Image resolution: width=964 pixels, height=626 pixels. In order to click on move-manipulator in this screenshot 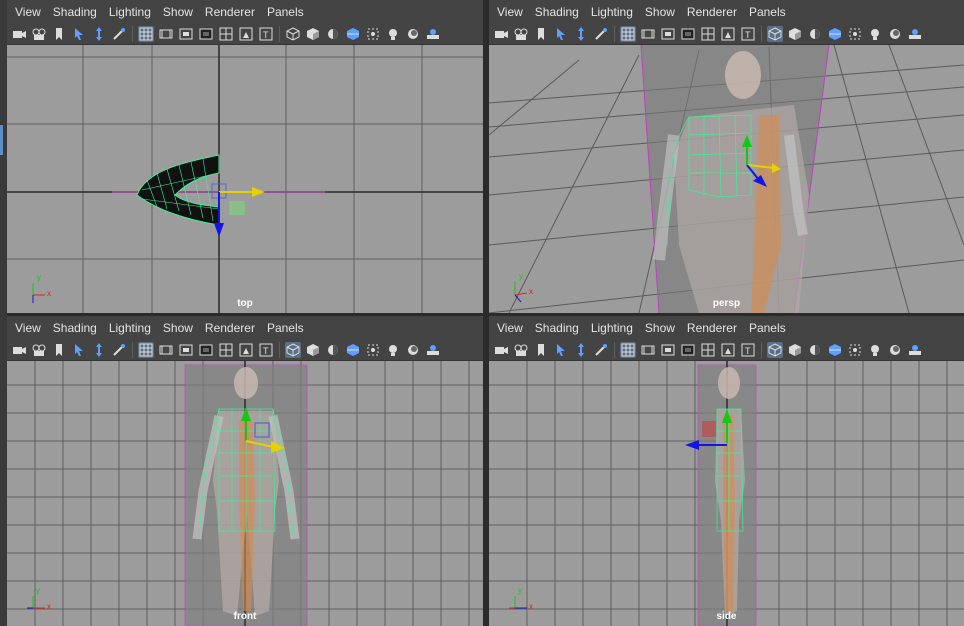, I will do `click(238, 210)`.